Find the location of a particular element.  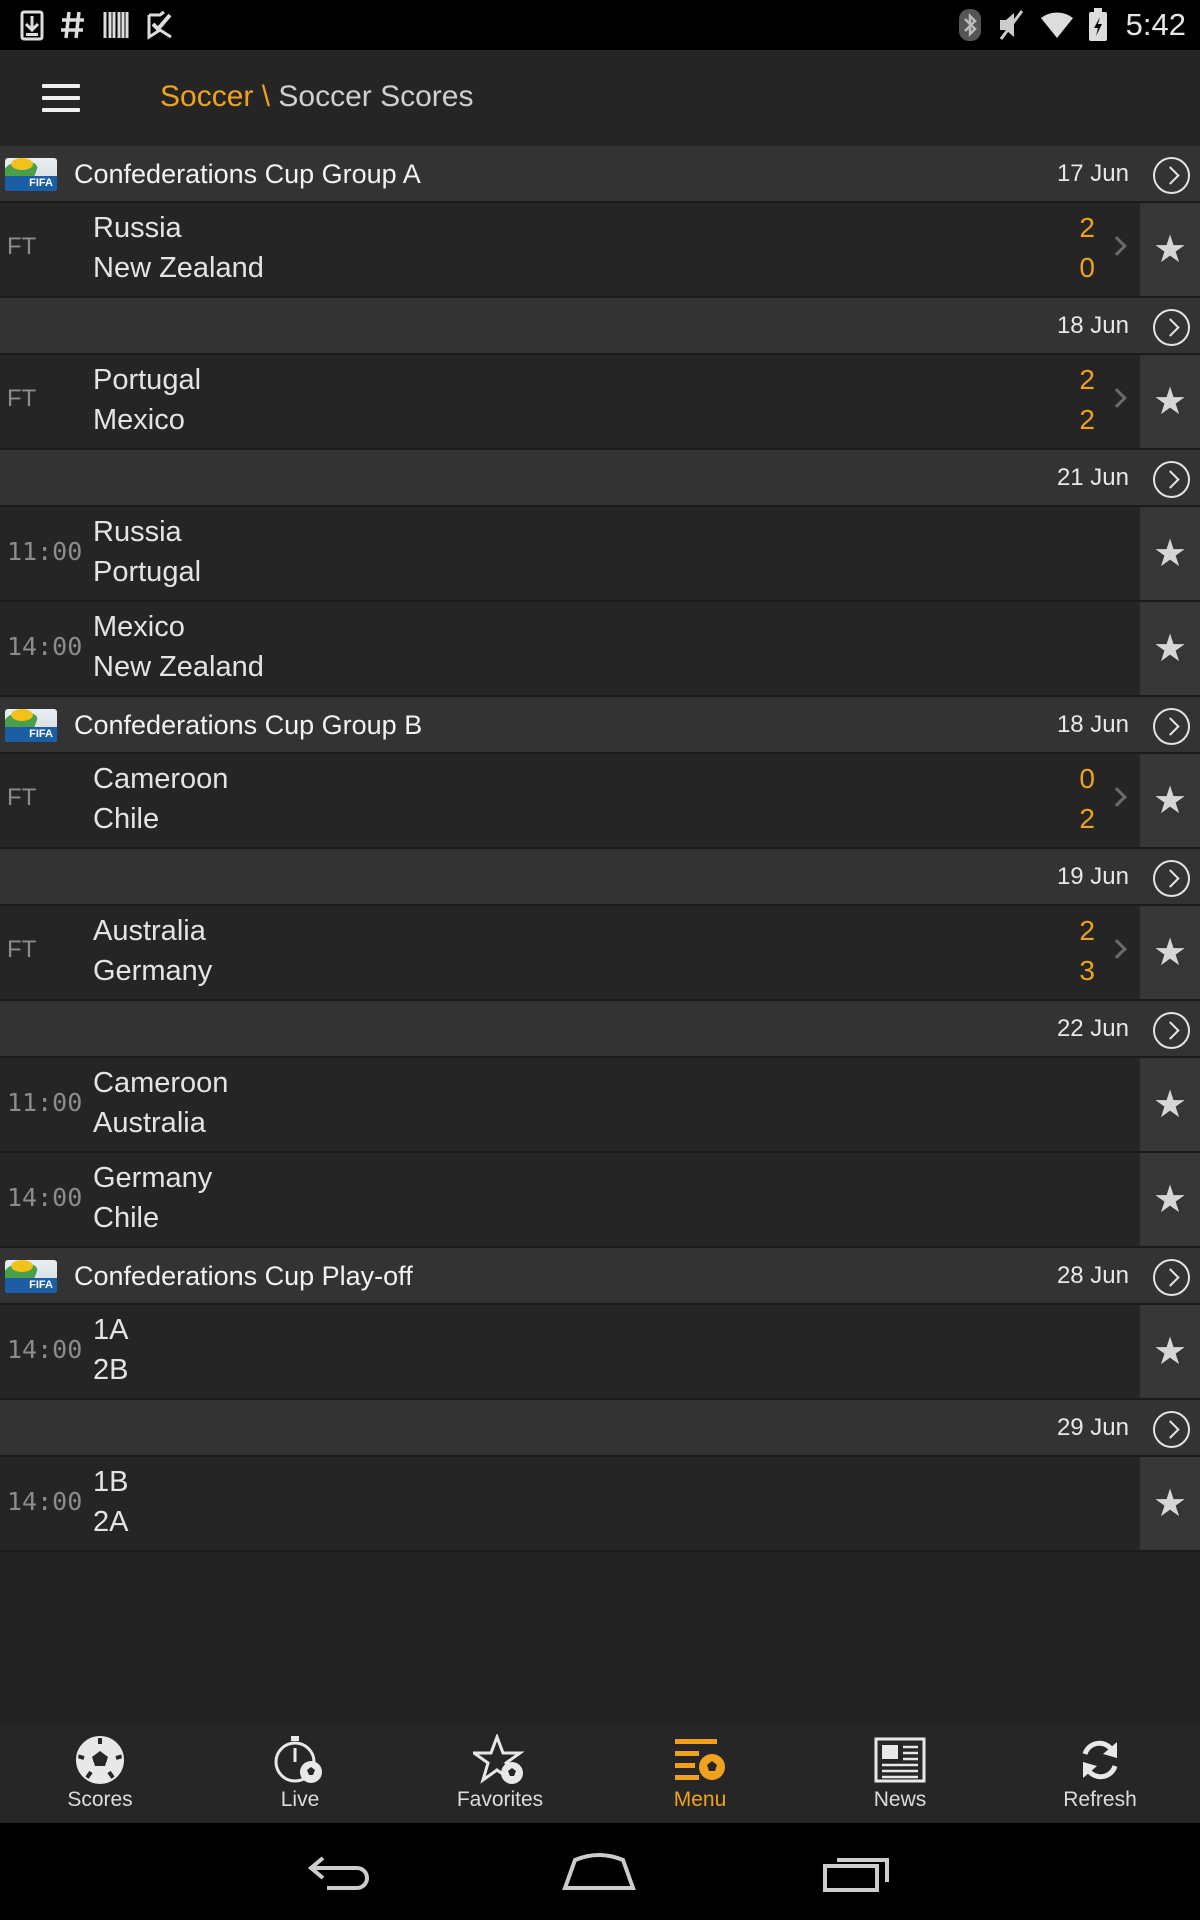

nav-label: Live is located at coordinates (300, 1799).